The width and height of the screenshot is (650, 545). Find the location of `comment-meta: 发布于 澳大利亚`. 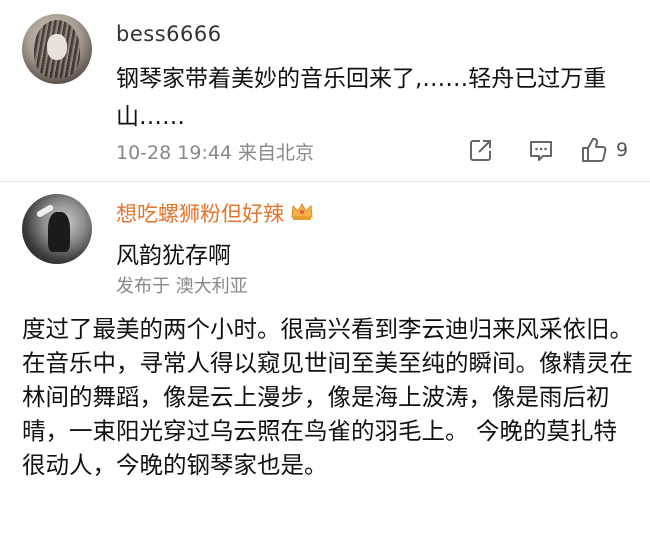

comment-meta: 发布于 澳大利亚 is located at coordinates (182, 286).